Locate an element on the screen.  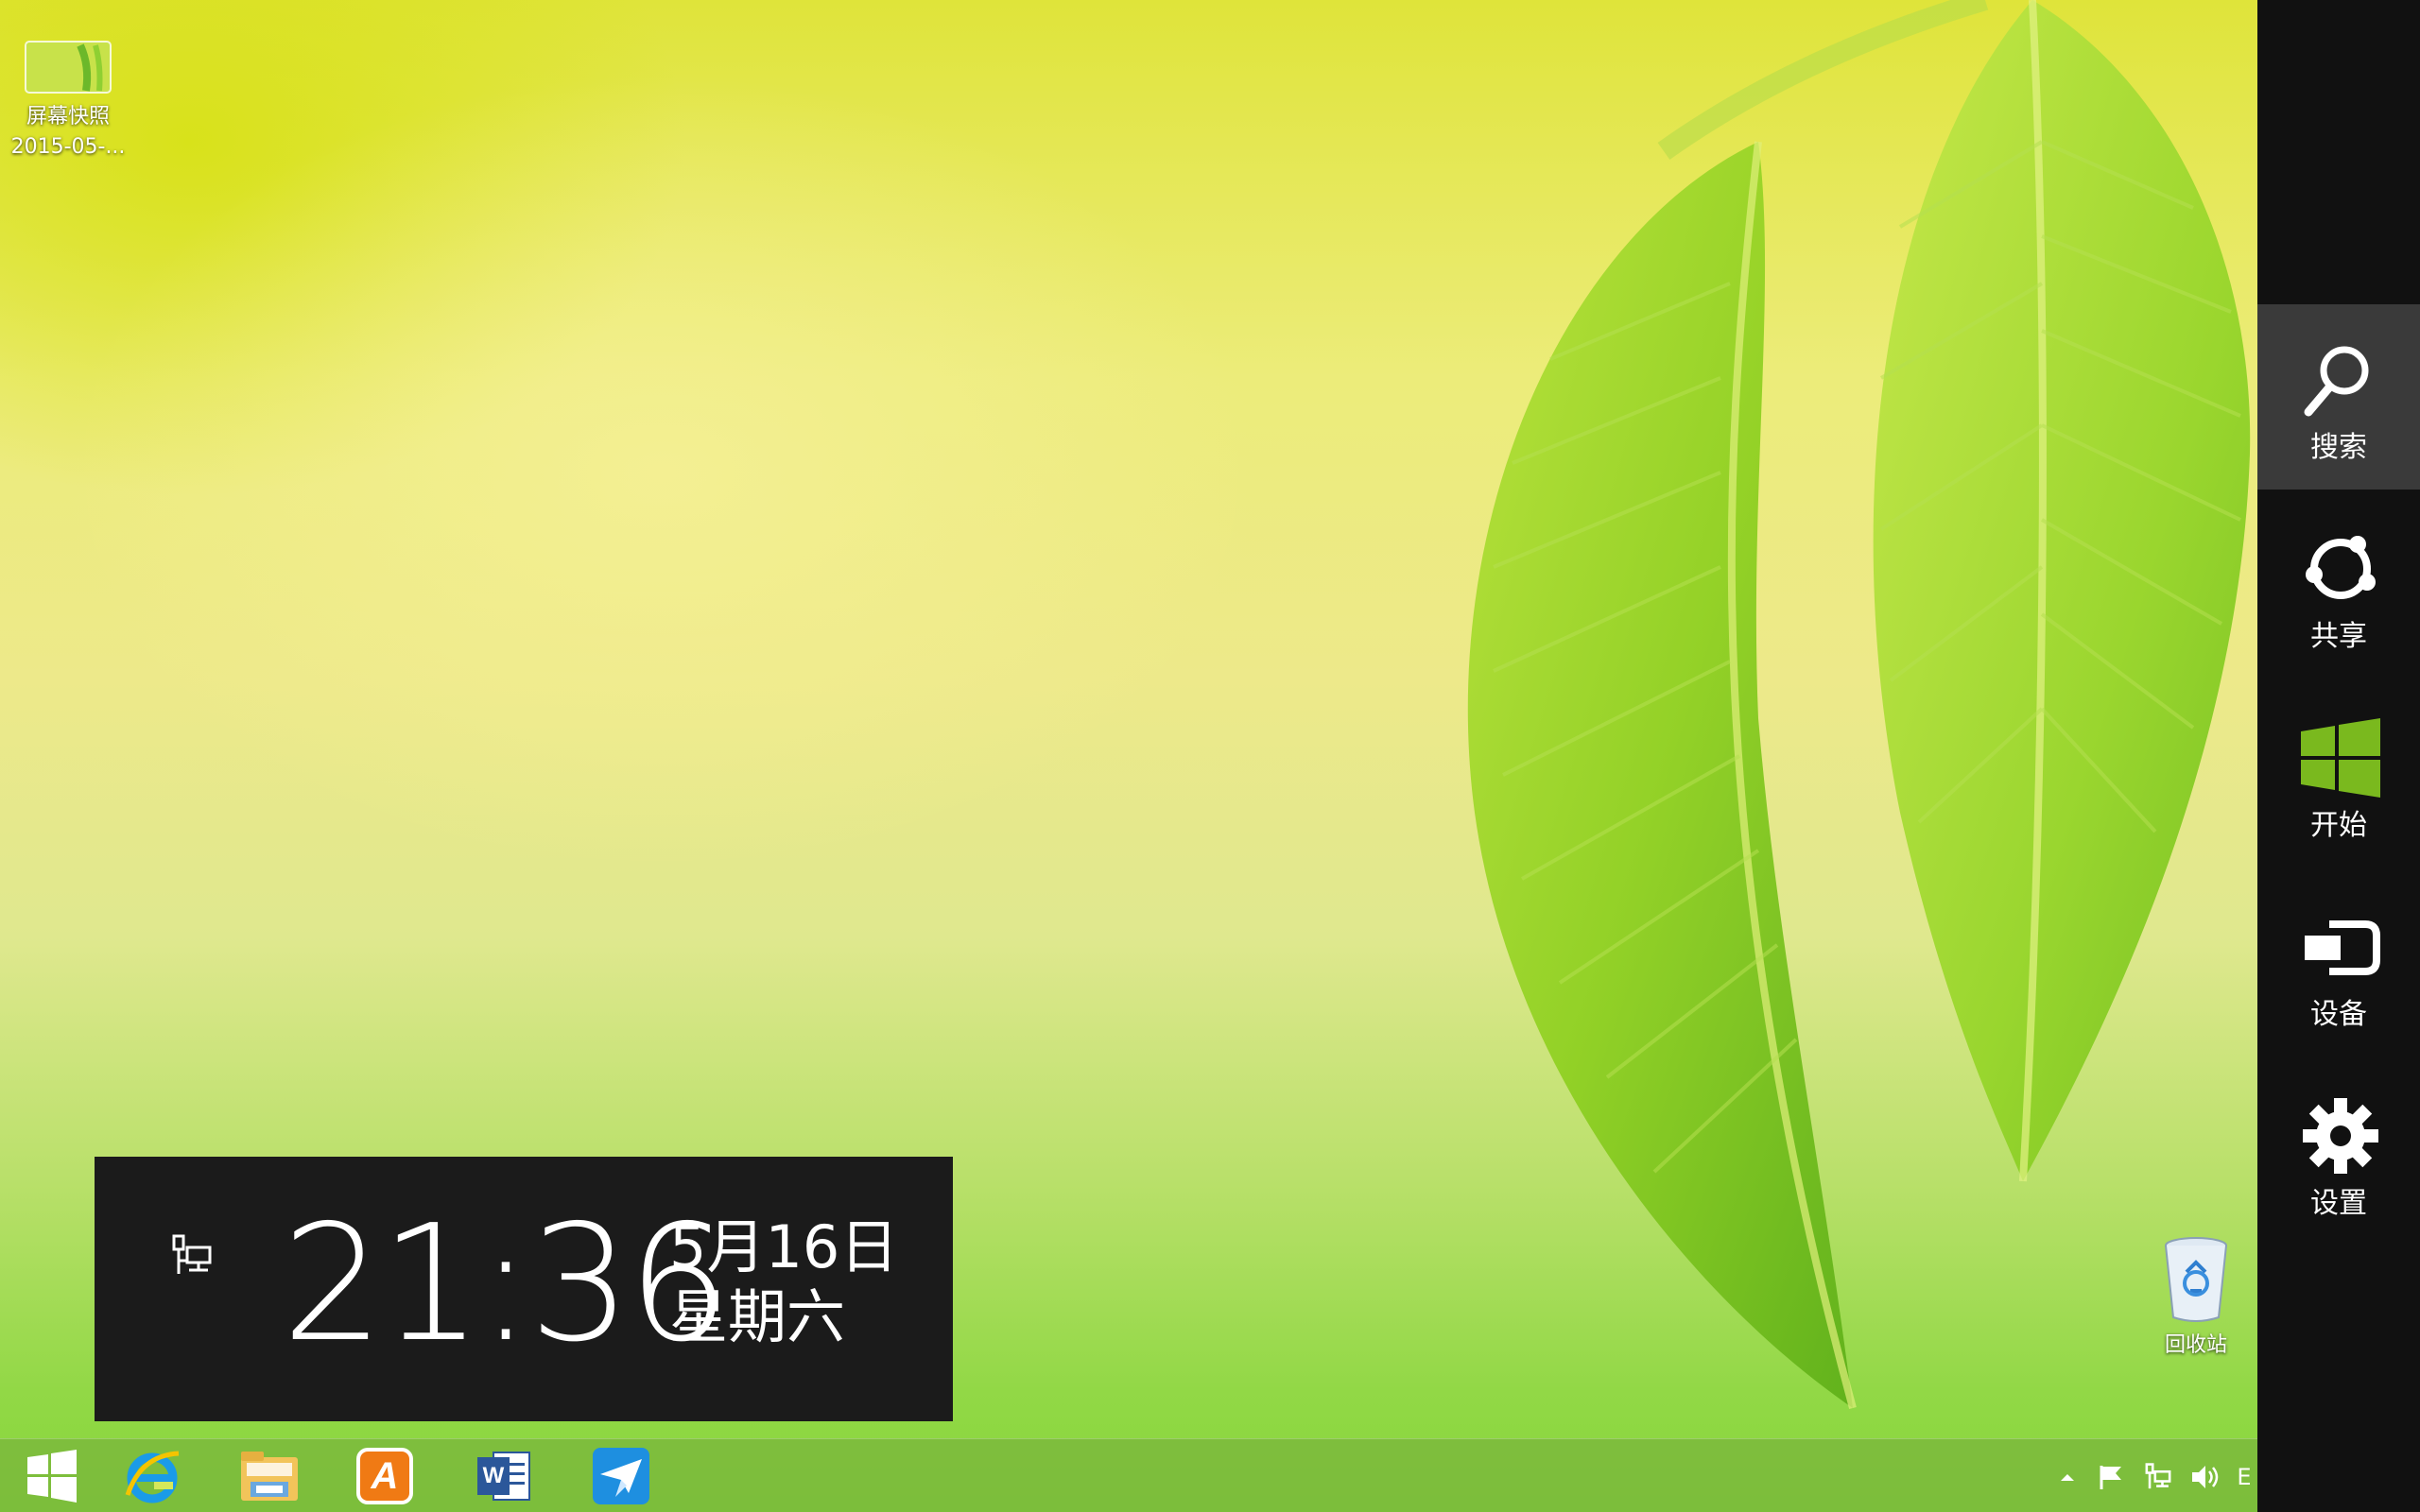
word-icon: W is located at coordinates (504, 1476).